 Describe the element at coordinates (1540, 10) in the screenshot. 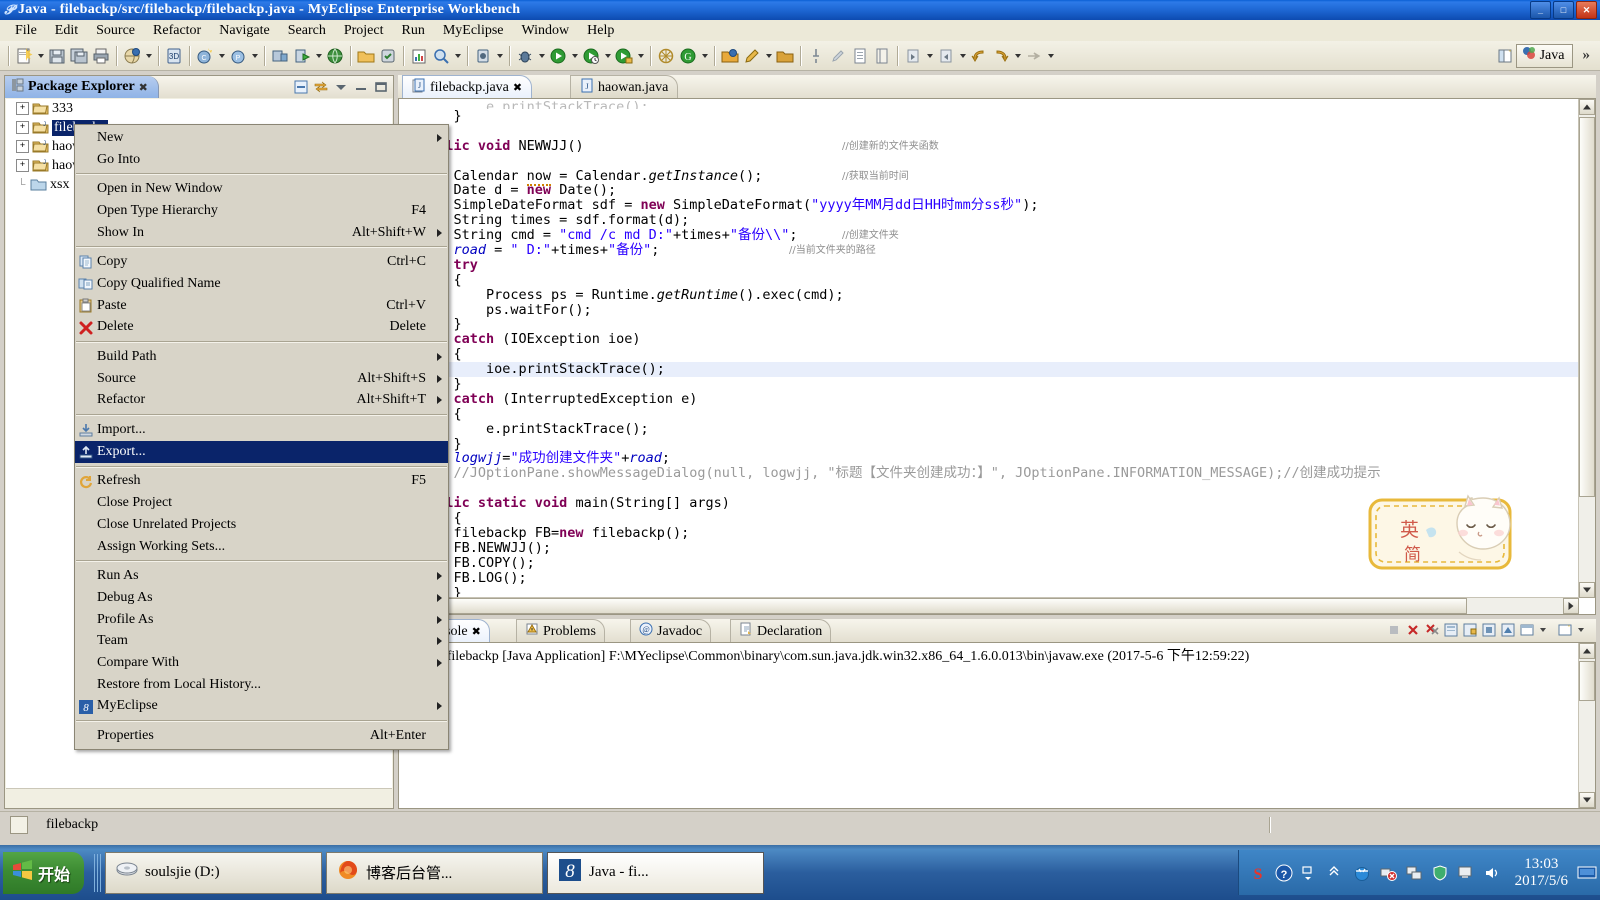

I see `minimize-button: _` at that location.